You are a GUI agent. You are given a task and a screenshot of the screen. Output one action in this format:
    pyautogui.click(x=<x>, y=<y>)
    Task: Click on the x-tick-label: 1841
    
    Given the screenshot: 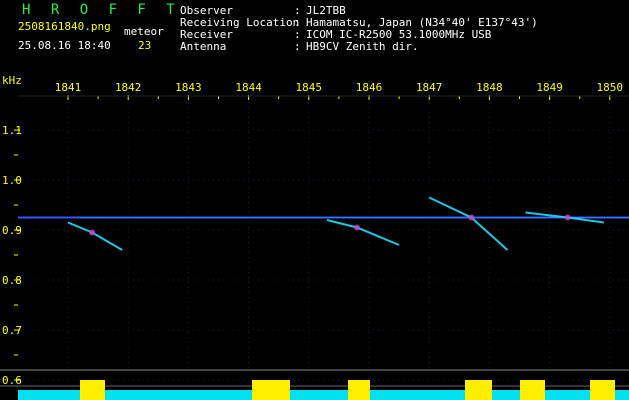 What is the action you would take?
    pyautogui.click(x=68, y=87)
    